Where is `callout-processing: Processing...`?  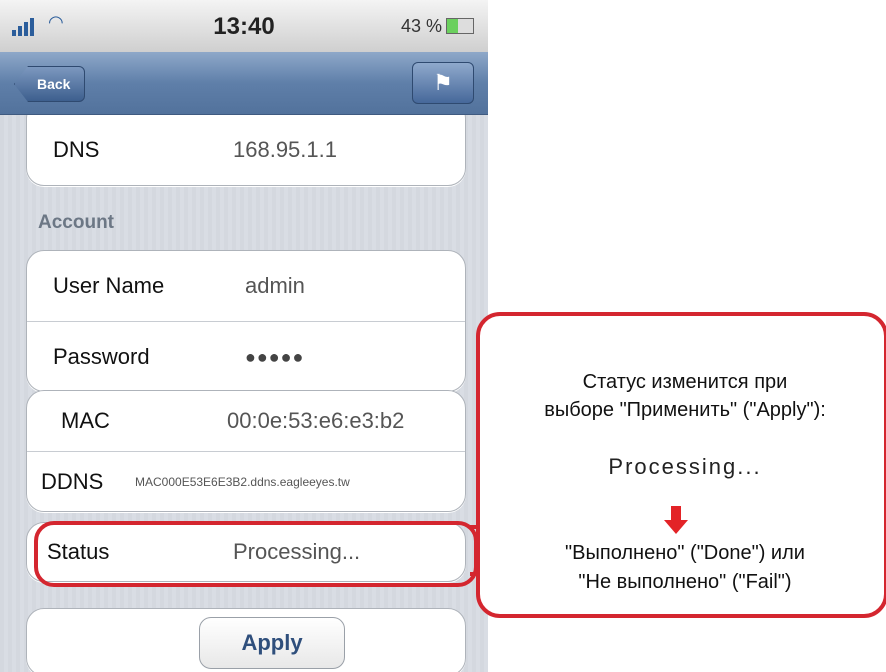 callout-processing: Processing... is located at coordinates (685, 466).